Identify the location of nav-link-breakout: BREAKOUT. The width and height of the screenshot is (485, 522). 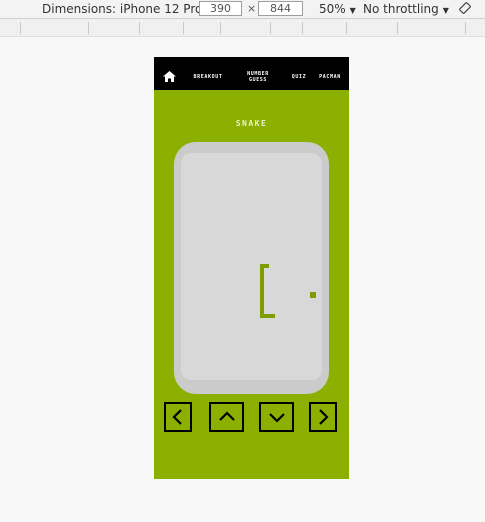
(208, 77).